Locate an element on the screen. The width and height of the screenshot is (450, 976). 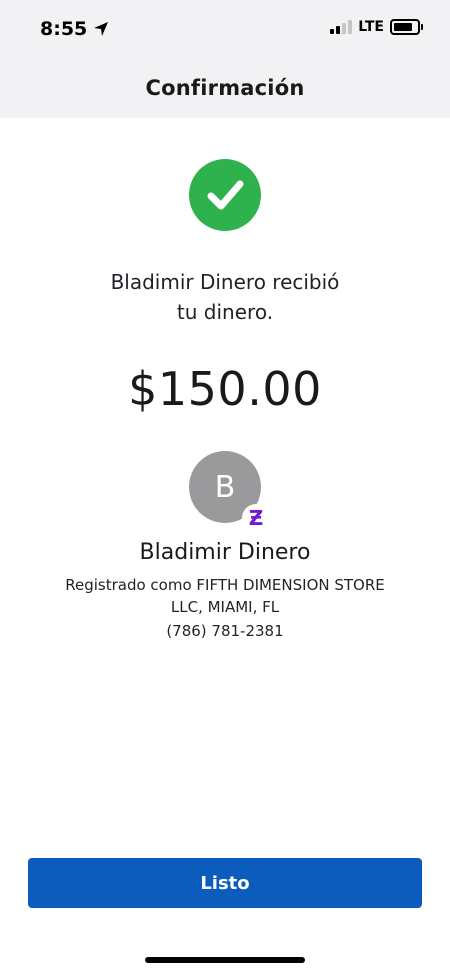
confirmation-message: Bladimir Dinero recibió tu dinero. is located at coordinates (225, 297).